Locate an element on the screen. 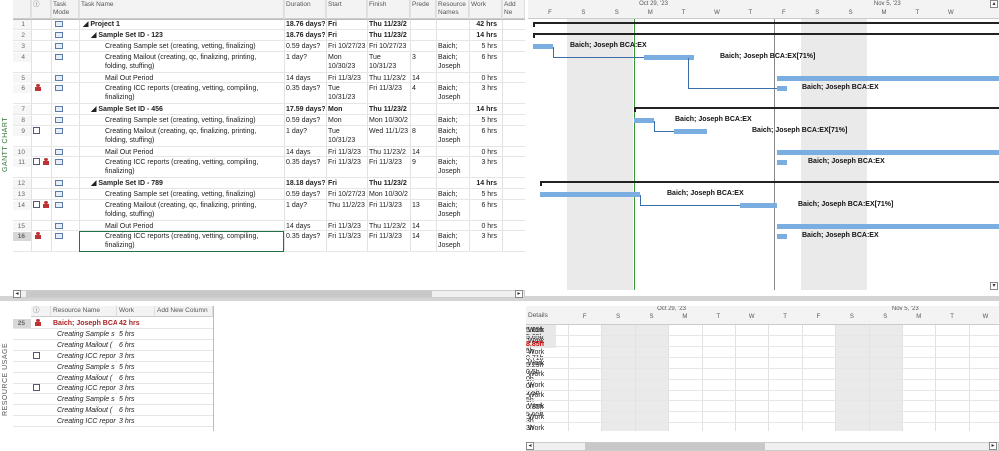  task-row-number: 2 is located at coordinates (22, 35).